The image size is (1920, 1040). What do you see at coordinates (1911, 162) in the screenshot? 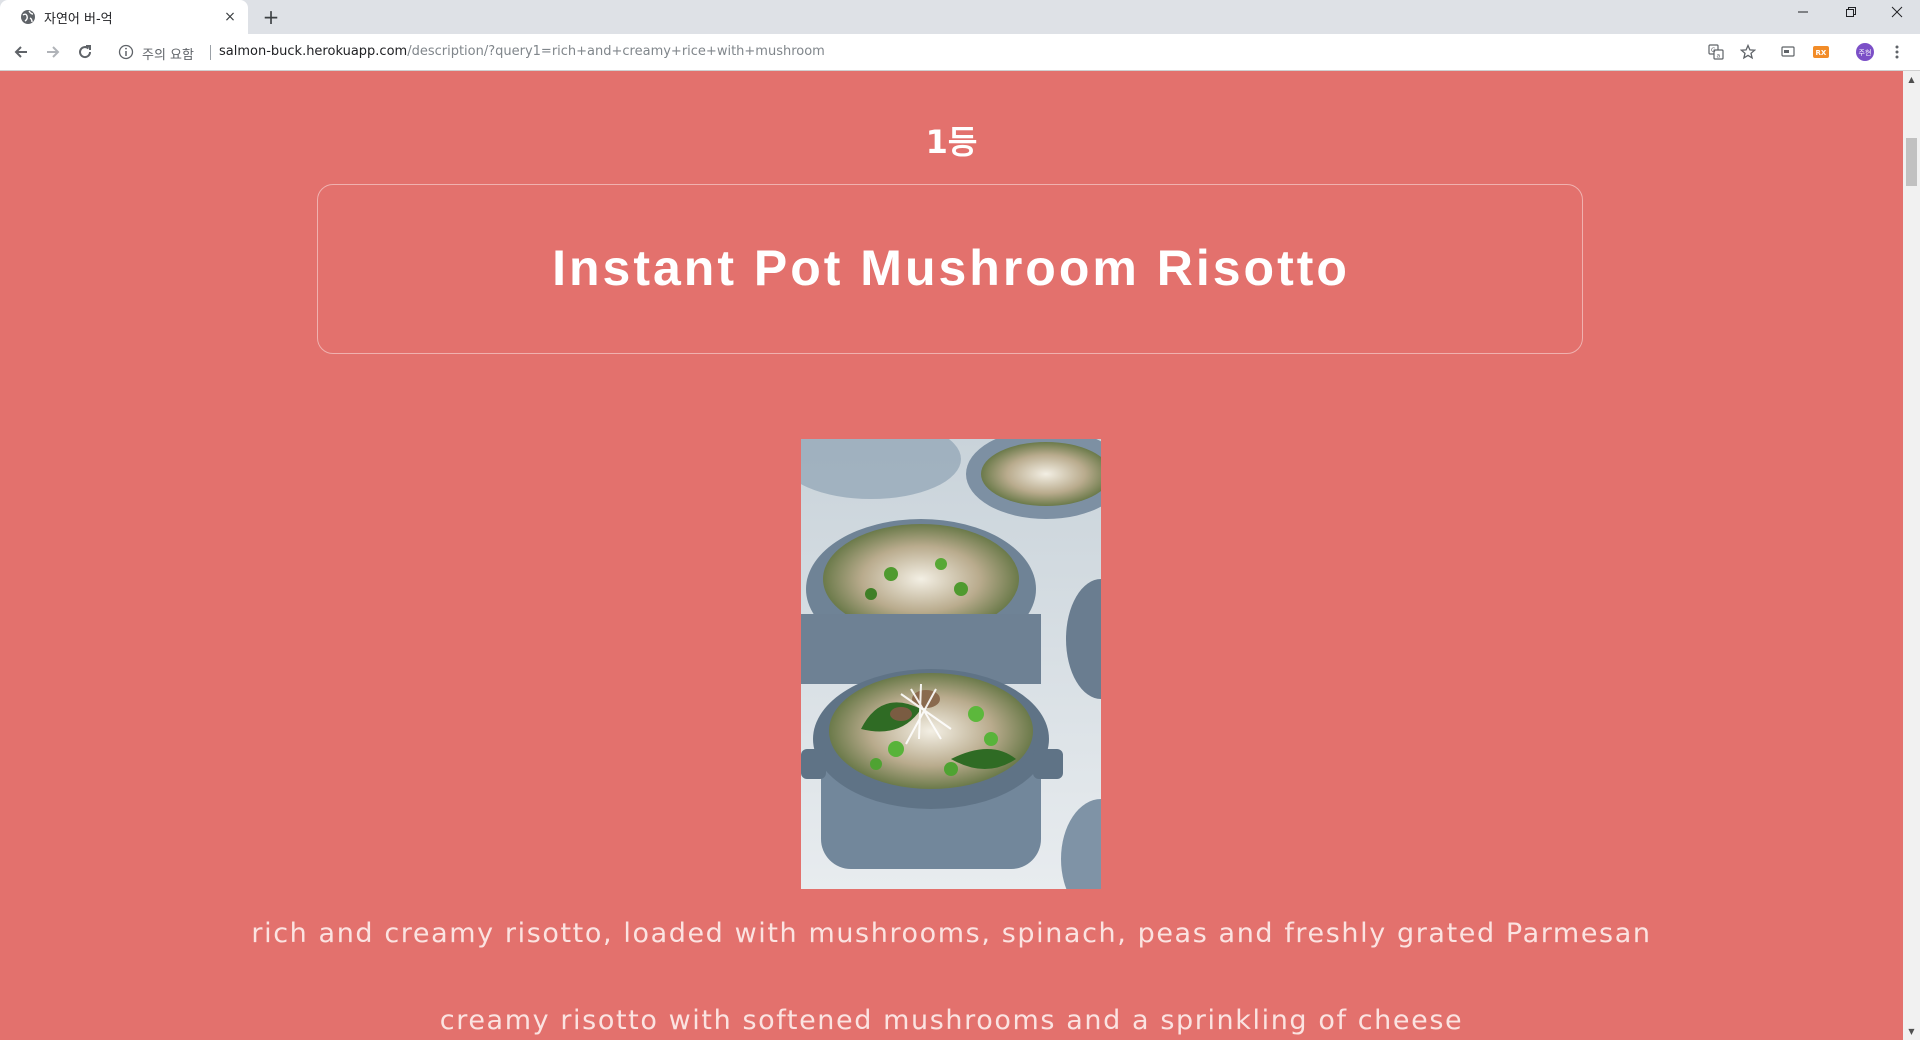
I see `scrollbar-thumb` at bounding box center [1911, 162].